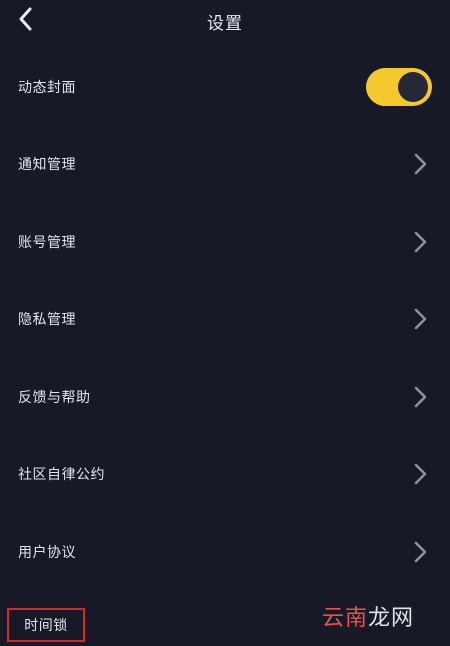 Image resolution: width=450 pixels, height=646 pixels. What do you see at coordinates (47, 165) in the screenshot?
I see `settings-item-label: 通知管理` at bounding box center [47, 165].